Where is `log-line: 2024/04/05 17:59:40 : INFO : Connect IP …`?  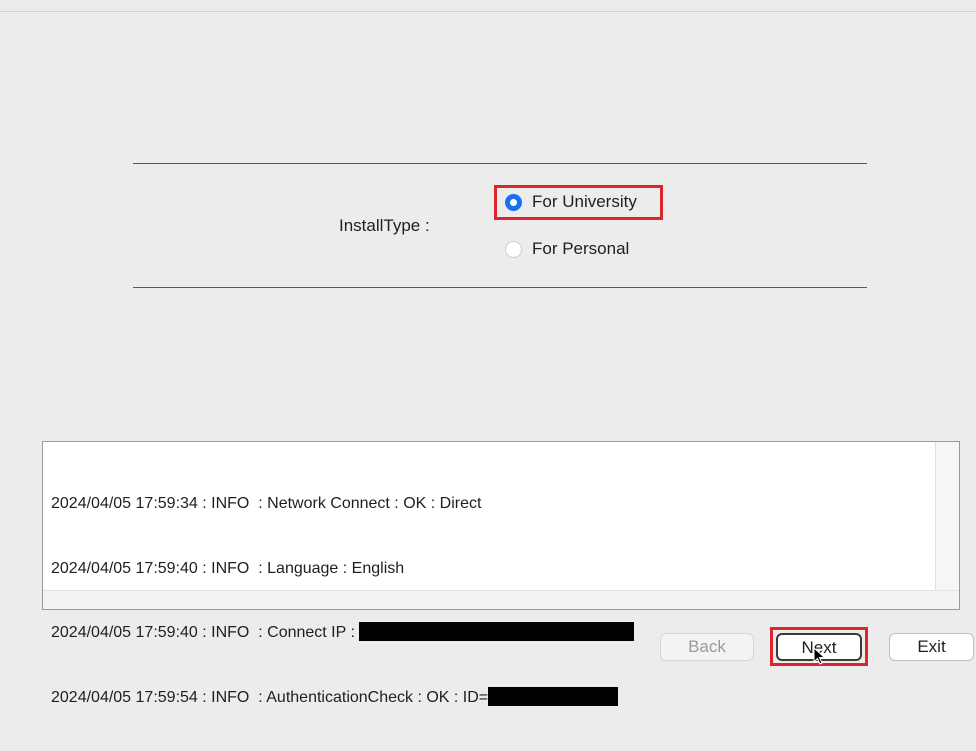
log-line: 2024/04/05 17:59:40 : INFO : Connect IP … is located at coordinates (343, 633).